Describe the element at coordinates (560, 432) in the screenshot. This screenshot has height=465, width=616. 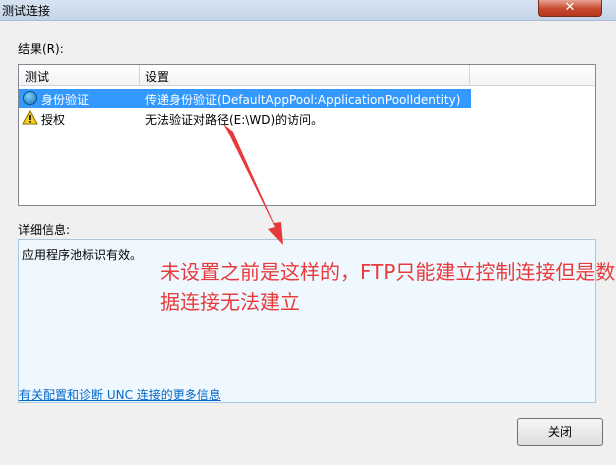
I see `close-button: 关闭` at that location.